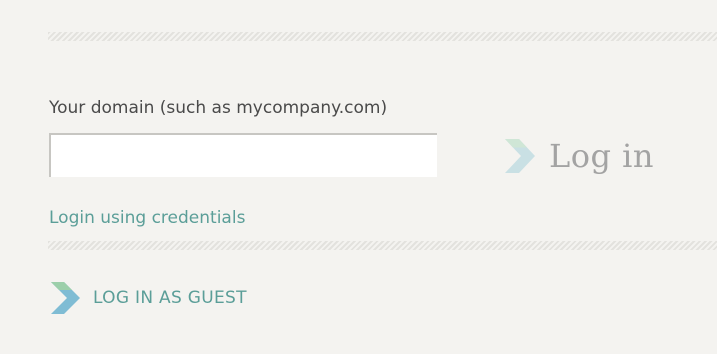  What do you see at coordinates (602, 156) in the screenshot?
I see `login-label: Log in` at bounding box center [602, 156].